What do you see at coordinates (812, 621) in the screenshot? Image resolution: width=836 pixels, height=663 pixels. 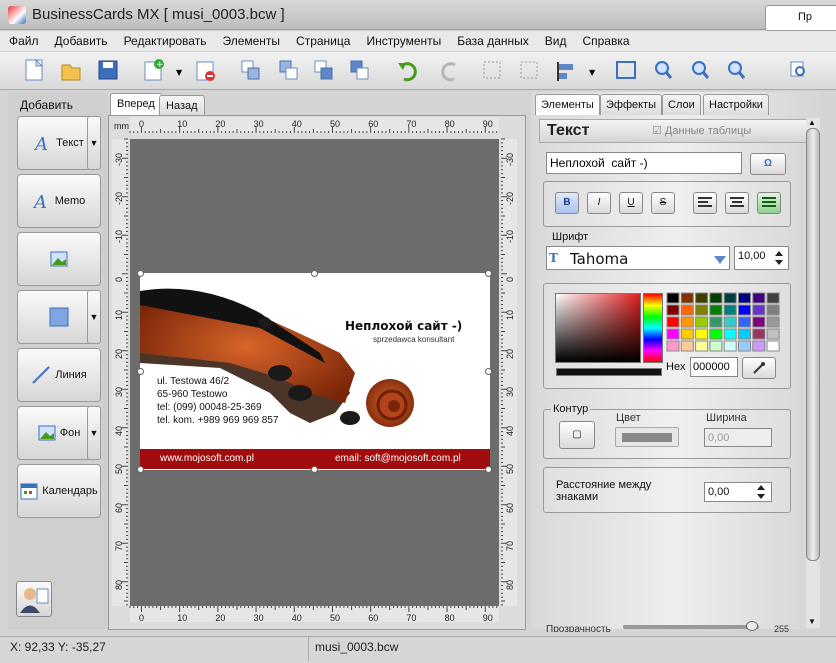 I see `scroll-down-arrow-icon: ▼` at bounding box center [812, 621].